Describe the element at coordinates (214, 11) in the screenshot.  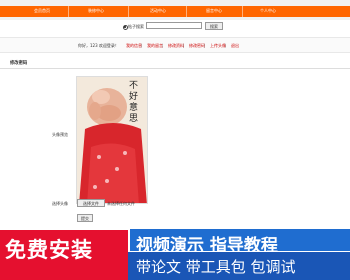
I see `nav-item-message-center: 留言中心` at that location.